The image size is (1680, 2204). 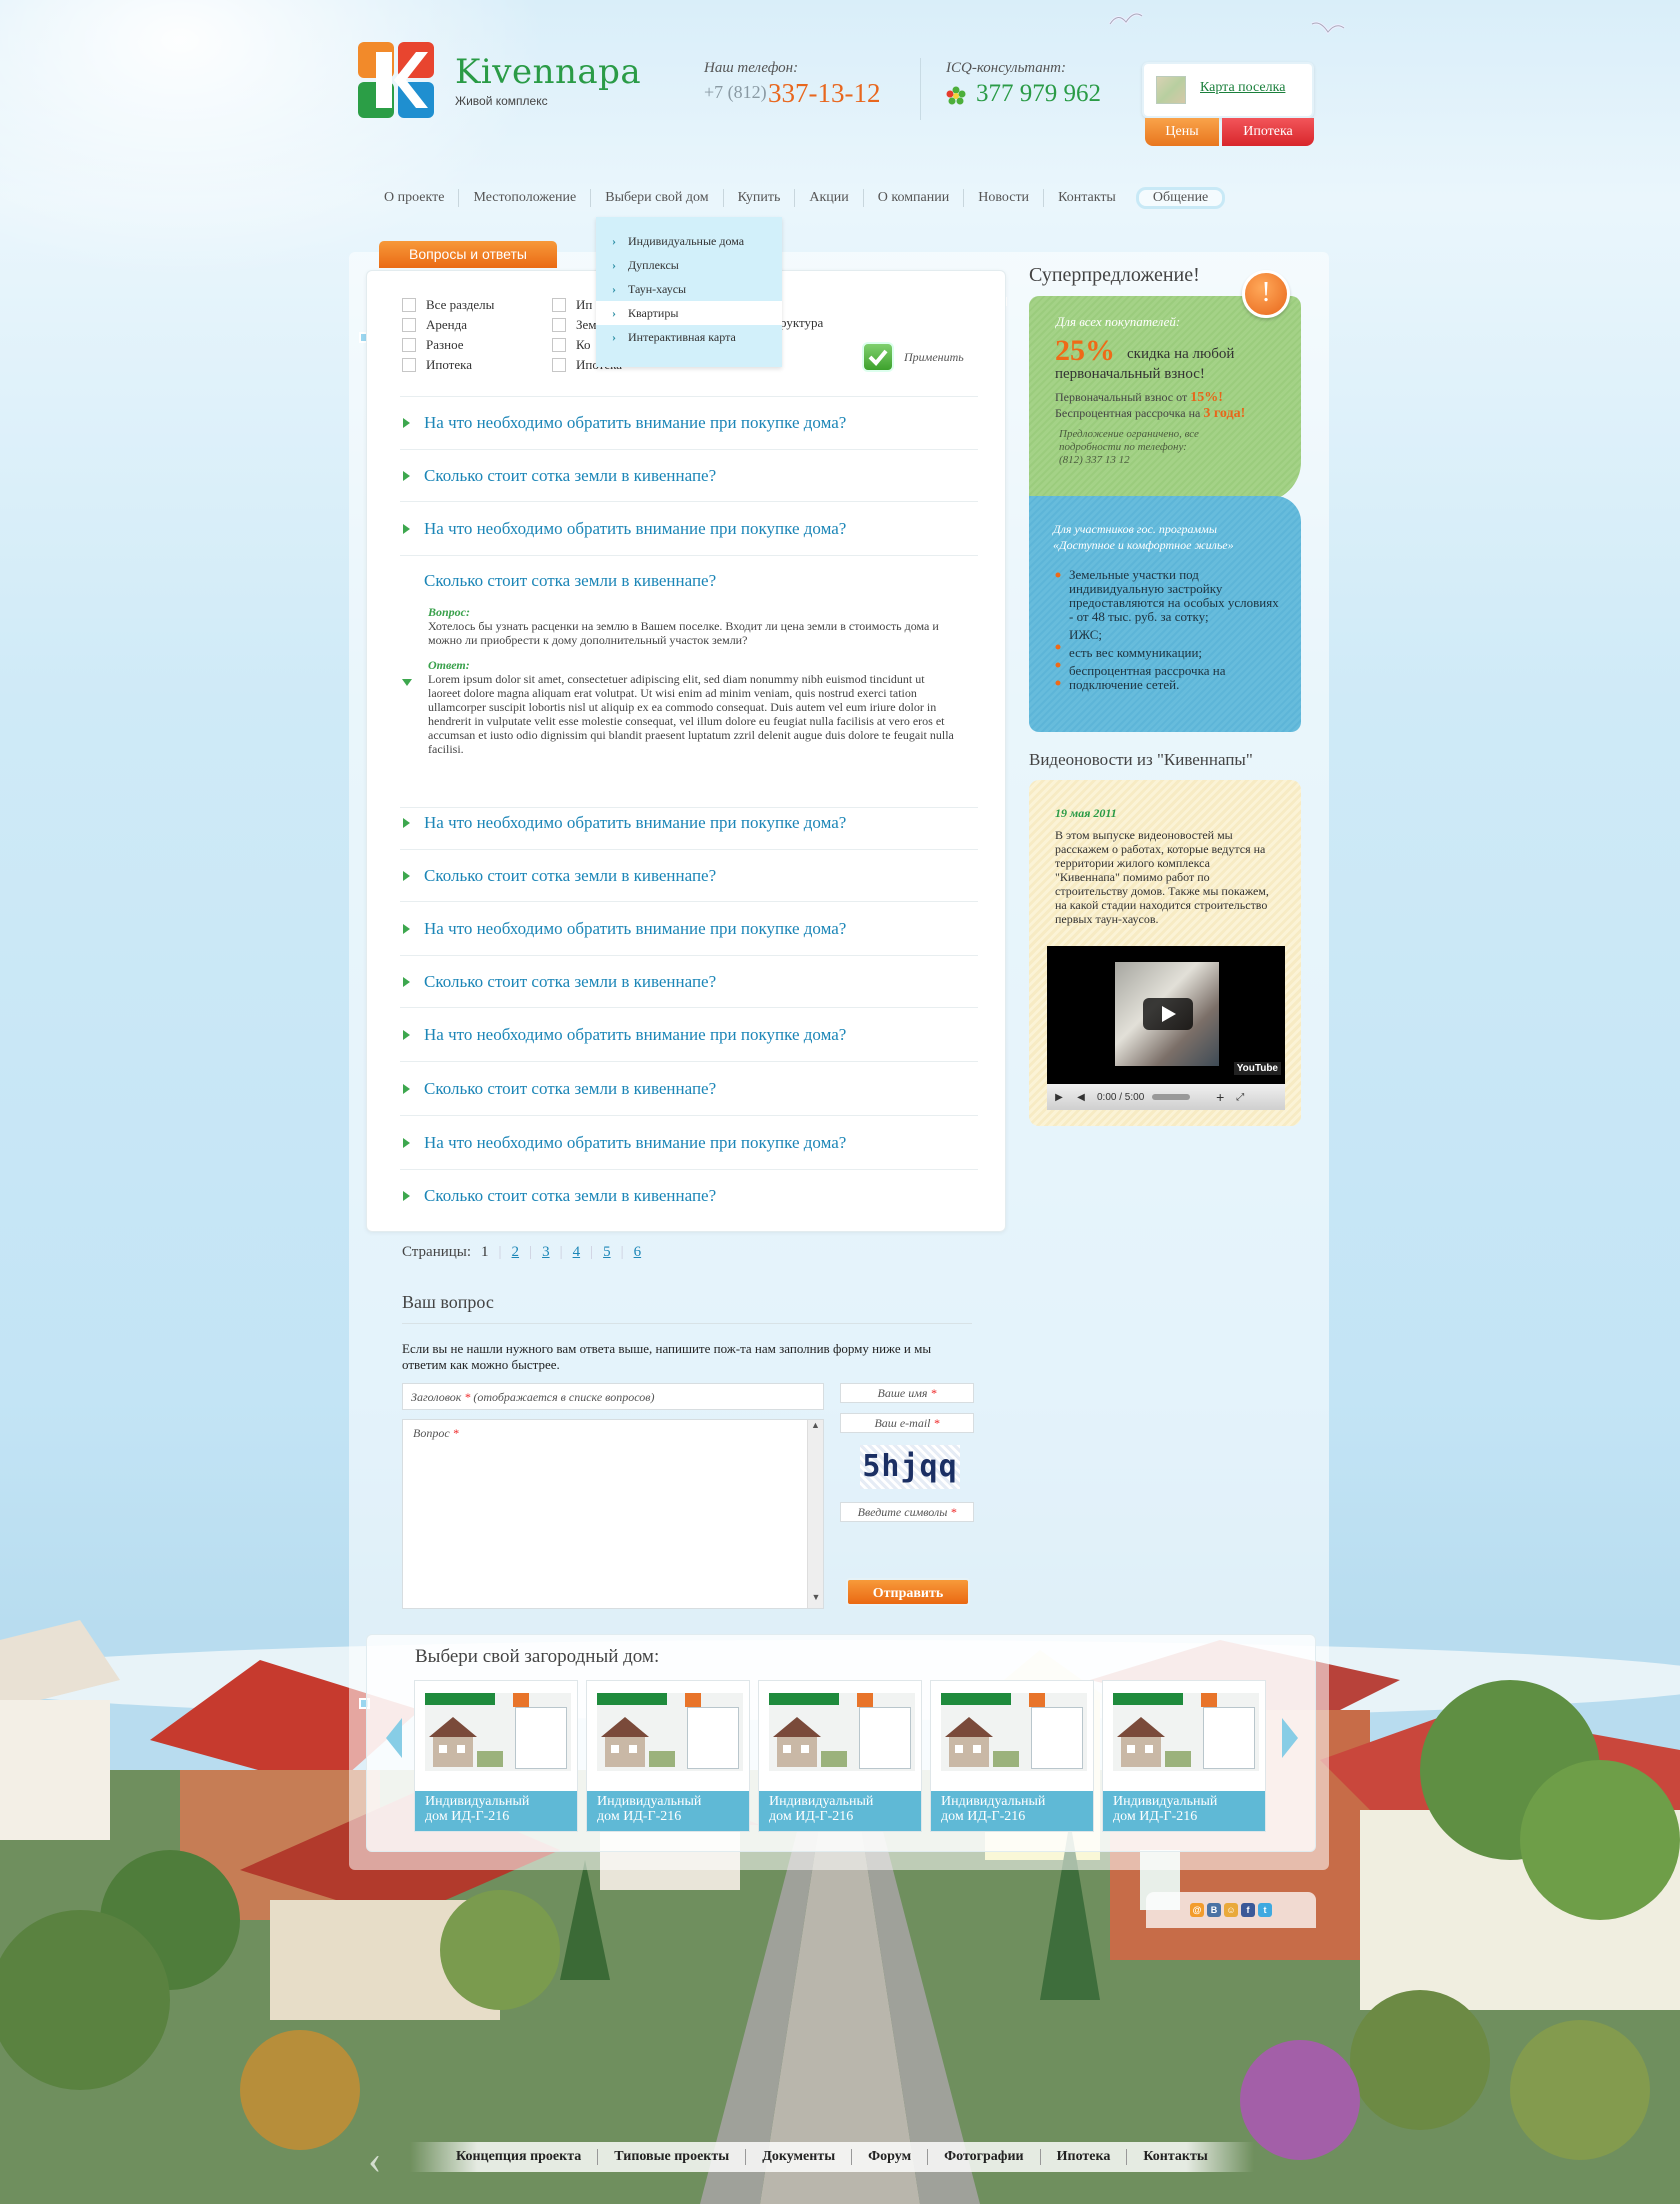 I want to click on page-link: 5, so click(x=607, y=1252).